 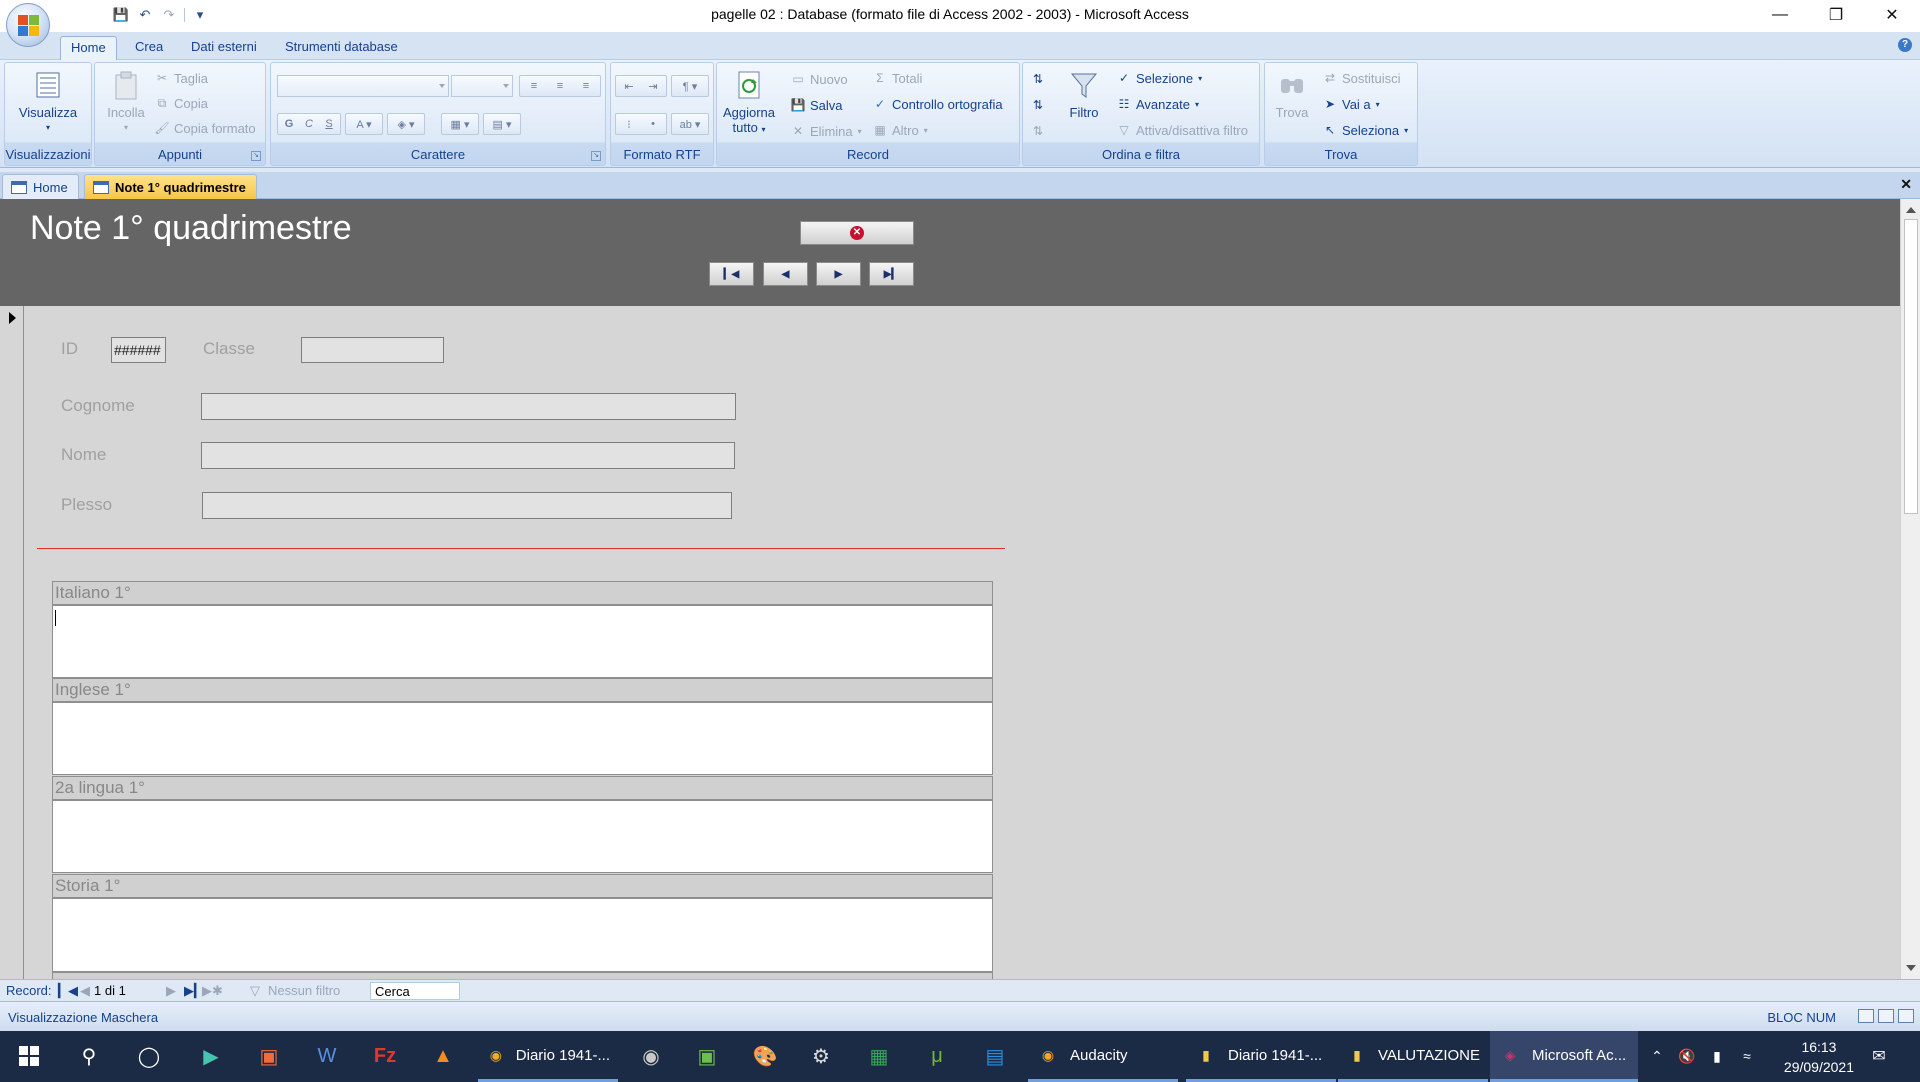 What do you see at coordinates (1351, 104) in the screenshot?
I see `vai-a-button: ➤ Vai a ▾` at bounding box center [1351, 104].